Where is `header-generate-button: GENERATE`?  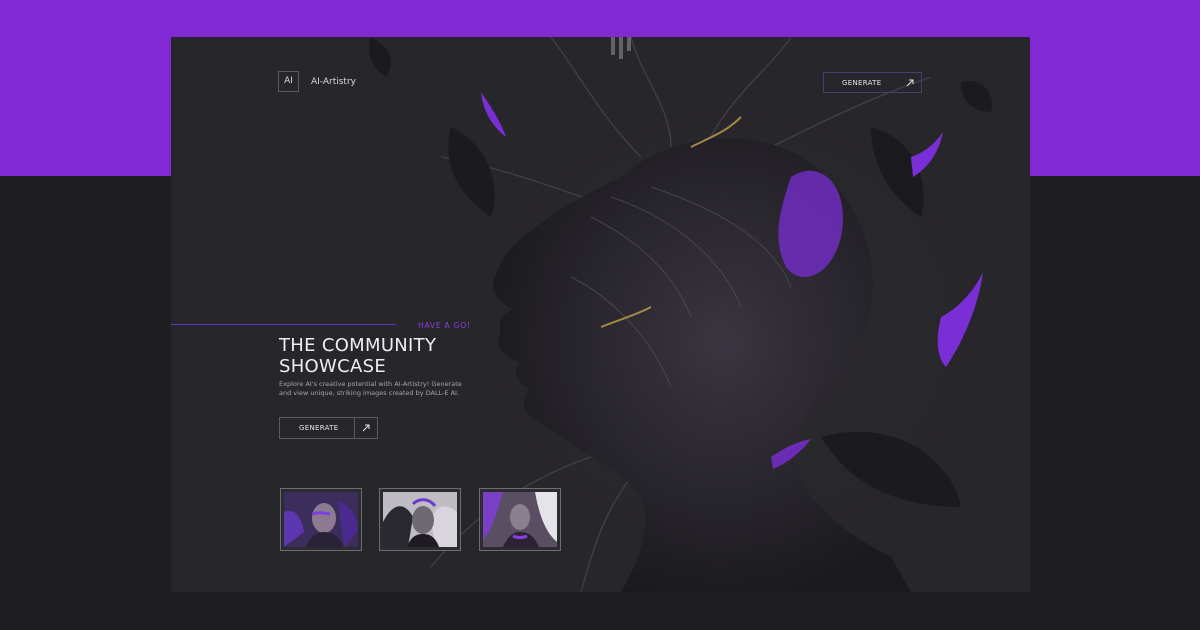 header-generate-button: GENERATE is located at coordinates (872, 82).